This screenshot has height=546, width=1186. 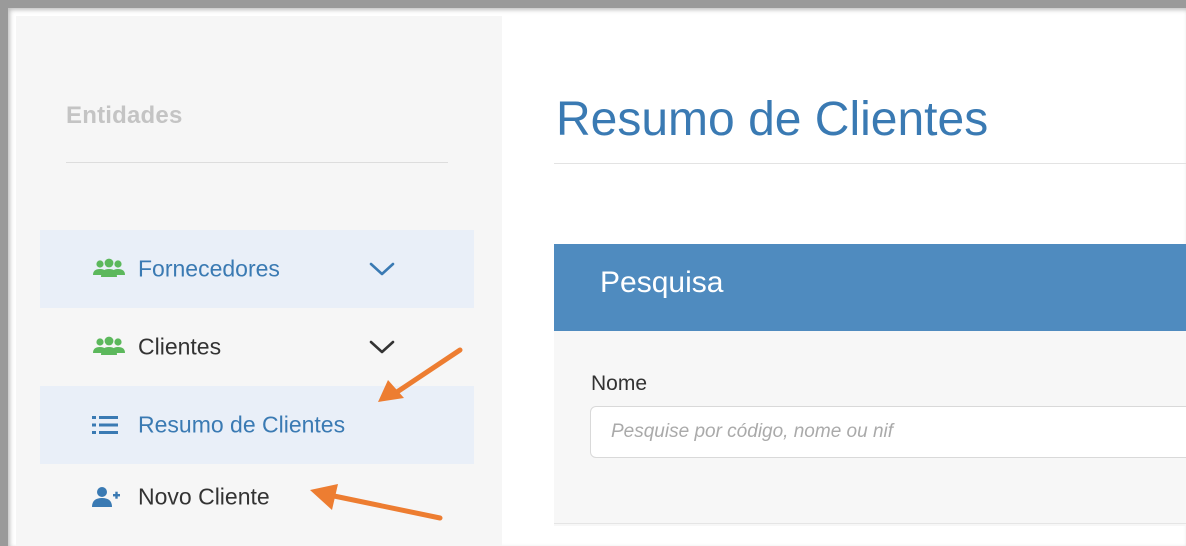 What do you see at coordinates (772, 119) in the screenshot?
I see `page-title: Resumo de Clientes` at bounding box center [772, 119].